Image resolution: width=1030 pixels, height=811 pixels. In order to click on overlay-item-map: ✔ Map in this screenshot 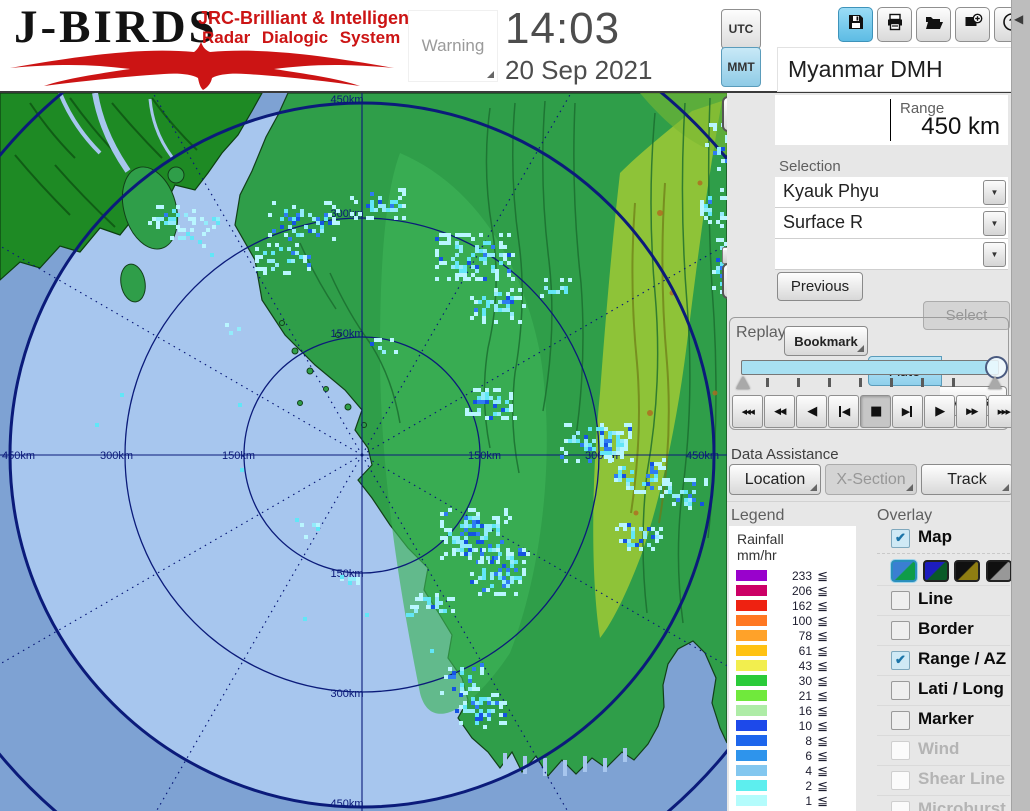, I will do `click(943, 538)`.